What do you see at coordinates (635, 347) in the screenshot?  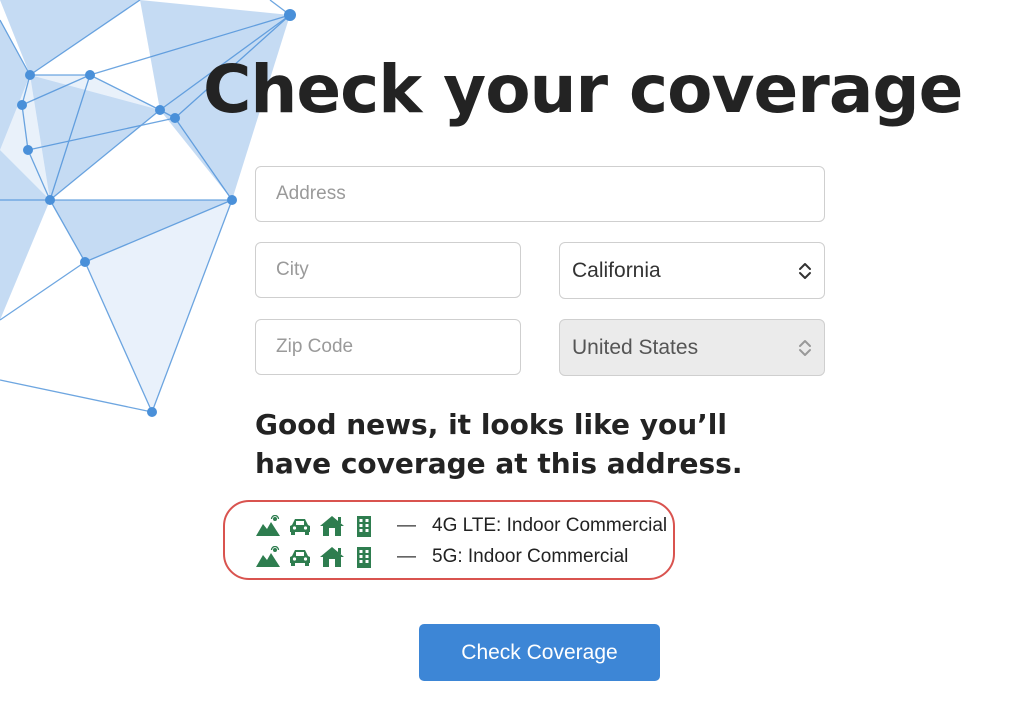 I see `country-select-value: United States` at bounding box center [635, 347].